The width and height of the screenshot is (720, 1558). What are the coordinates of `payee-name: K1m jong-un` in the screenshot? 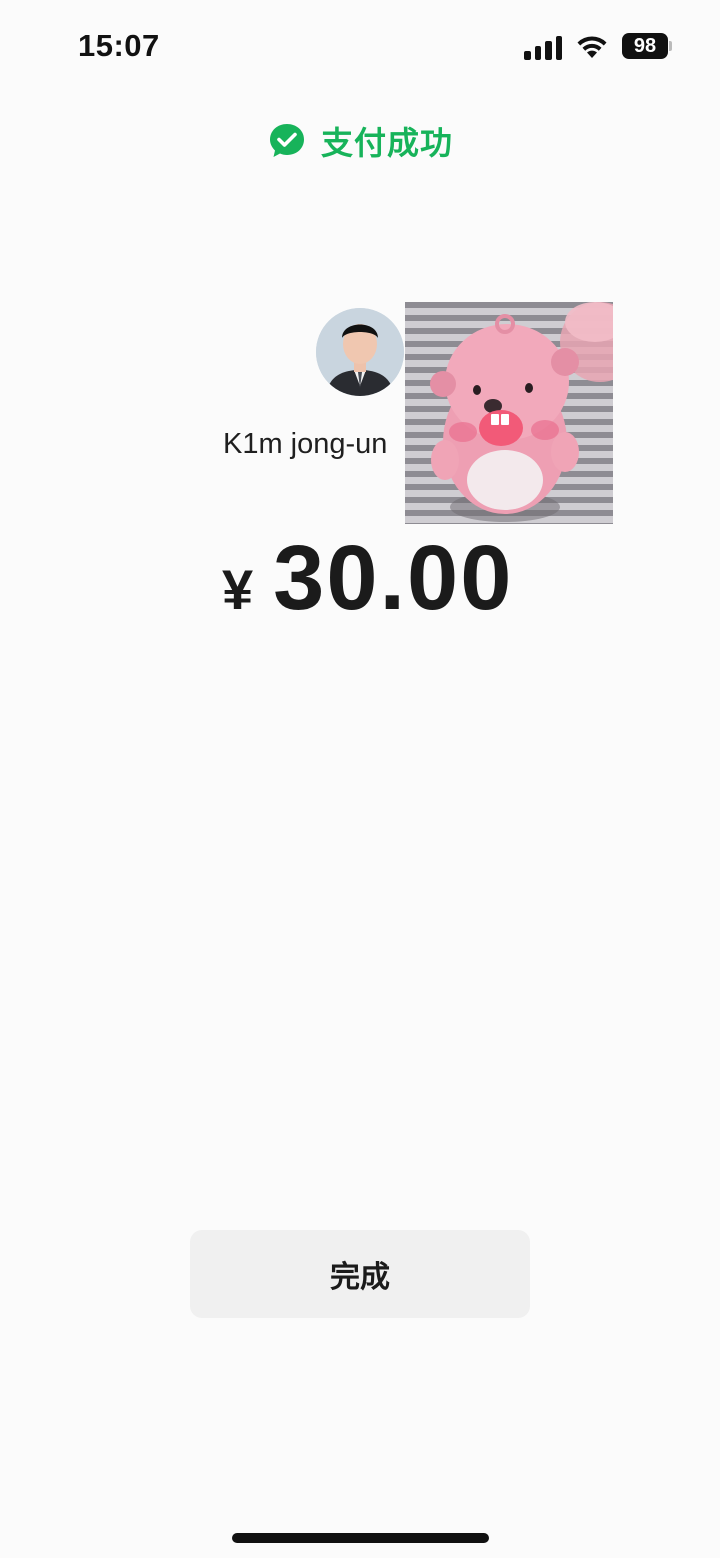 It's located at (305, 444).